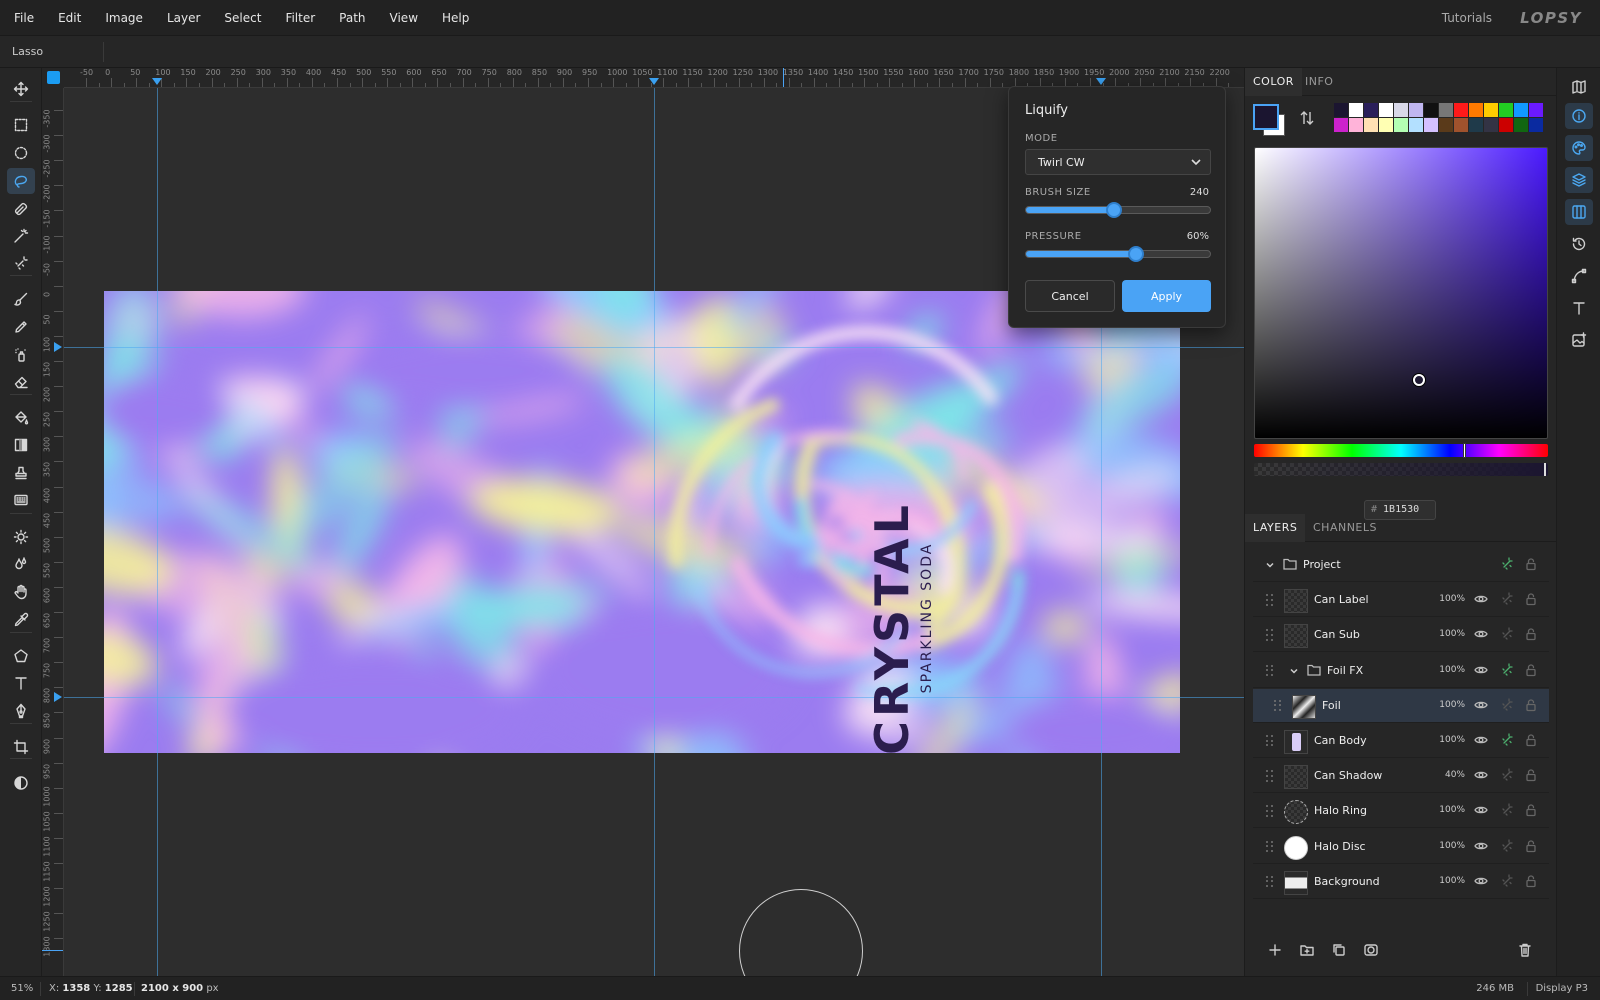  I want to click on menu-edit: Edit, so click(69, 18).